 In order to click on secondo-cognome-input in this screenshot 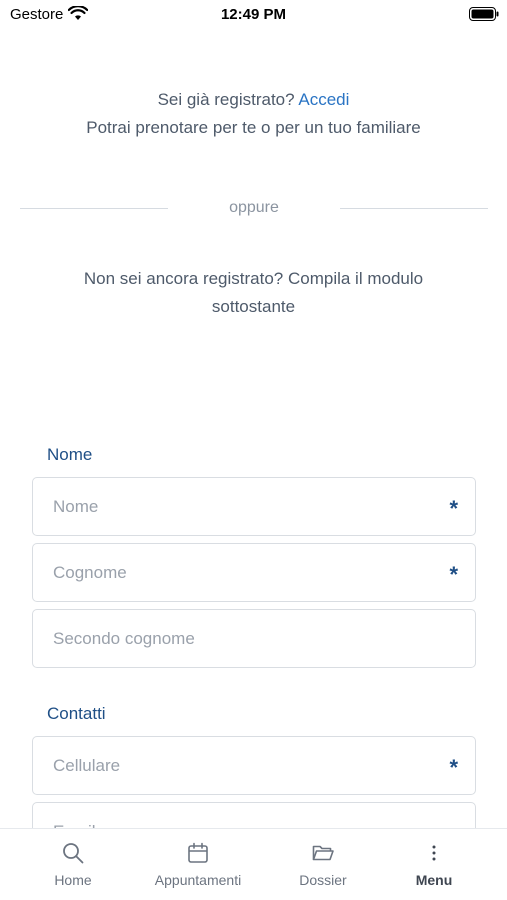, I will do `click(254, 638)`.